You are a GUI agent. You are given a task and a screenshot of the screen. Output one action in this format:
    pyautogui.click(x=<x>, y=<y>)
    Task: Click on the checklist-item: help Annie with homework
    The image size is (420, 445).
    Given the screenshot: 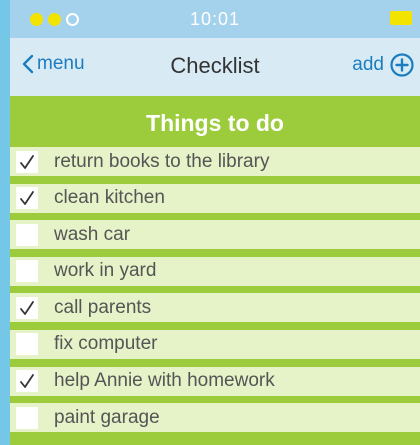 What is the action you would take?
    pyautogui.click(x=215, y=381)
    